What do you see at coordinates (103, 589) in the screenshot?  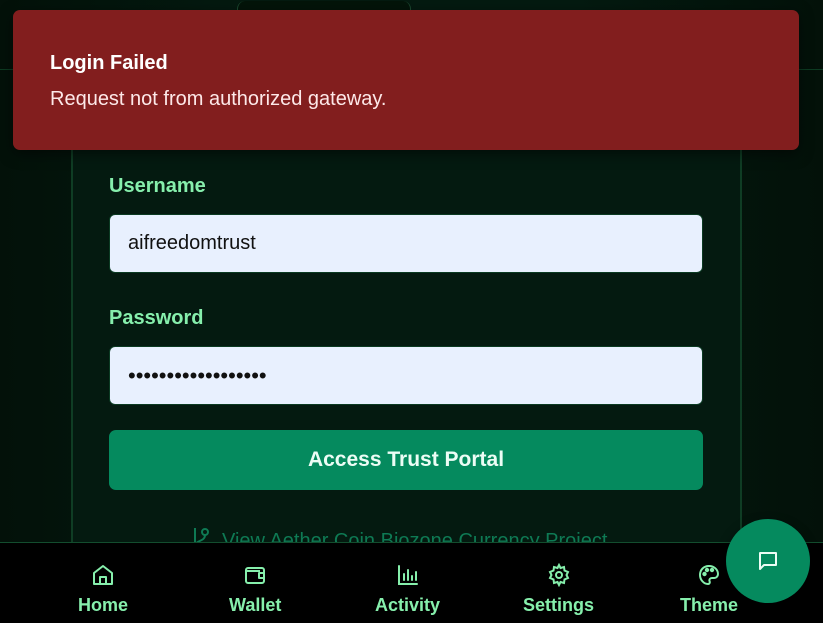 I see `nav-item-home: Home` at bounding box center [103, 589].